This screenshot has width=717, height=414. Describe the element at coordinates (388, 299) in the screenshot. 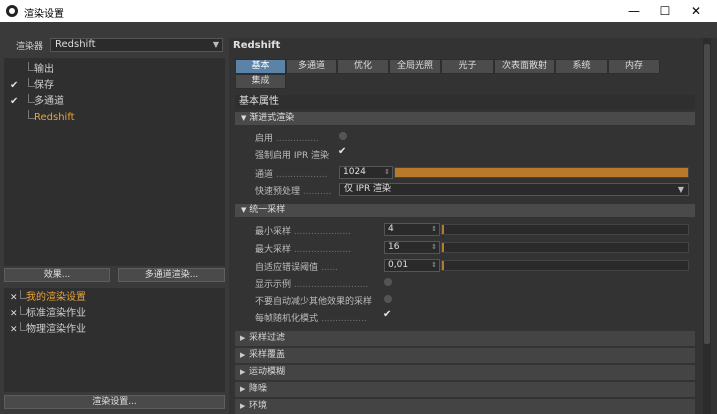

I see `no-reduce-checkbox` at that location.